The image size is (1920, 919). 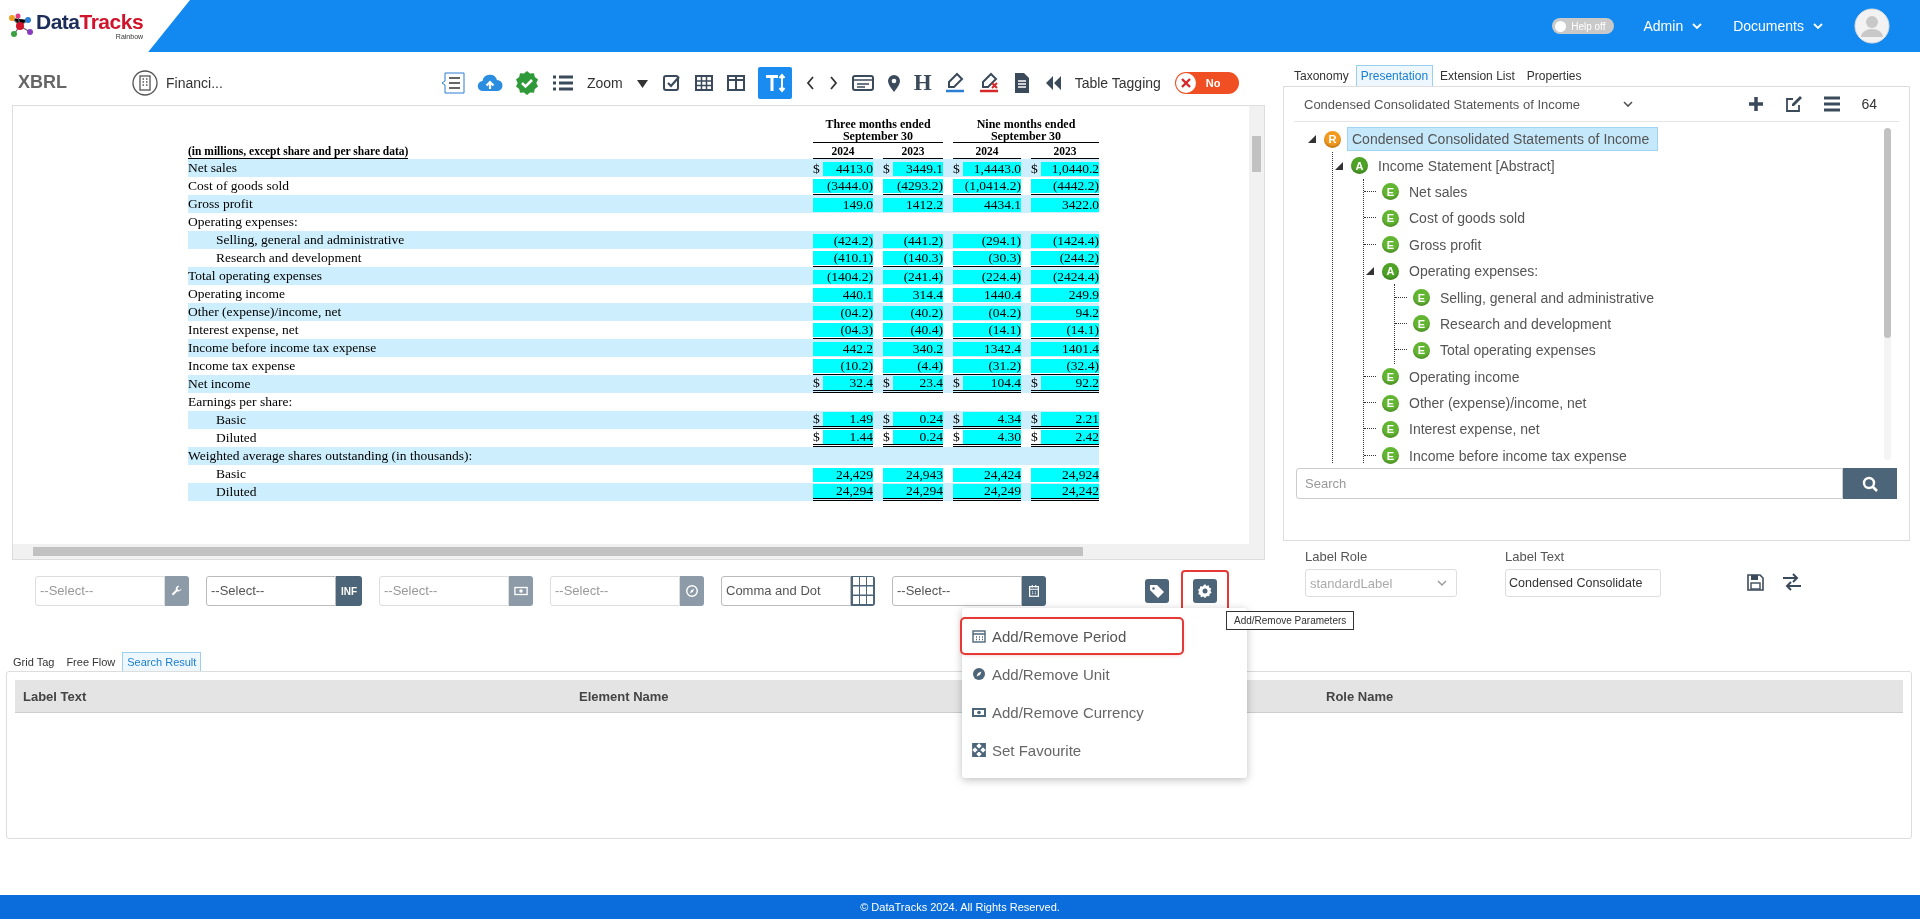 I want to click on table-cell: 1,4443.0, so click(x=991, y=168).